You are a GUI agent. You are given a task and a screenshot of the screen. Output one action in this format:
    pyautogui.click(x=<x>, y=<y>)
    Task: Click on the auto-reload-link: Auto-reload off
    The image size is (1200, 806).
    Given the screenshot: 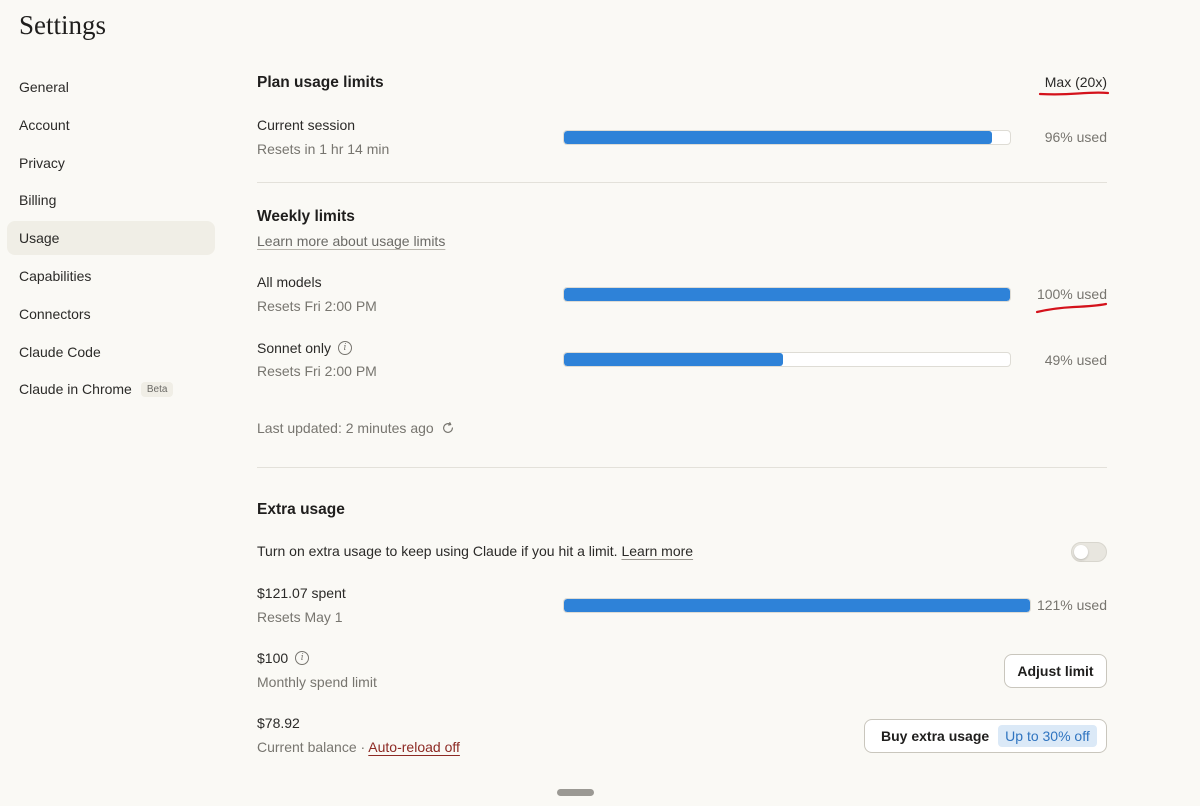 What is the action you would take?
    pyautogui.click(x=414, y=747)
    